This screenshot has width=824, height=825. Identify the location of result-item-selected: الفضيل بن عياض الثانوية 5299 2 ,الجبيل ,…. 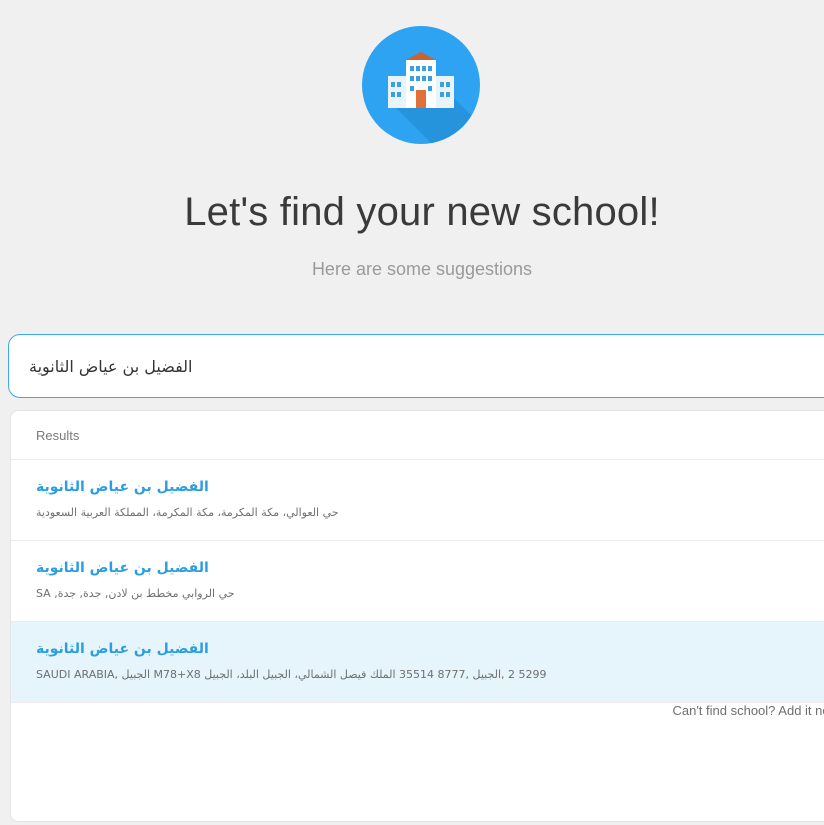
(417, 662).